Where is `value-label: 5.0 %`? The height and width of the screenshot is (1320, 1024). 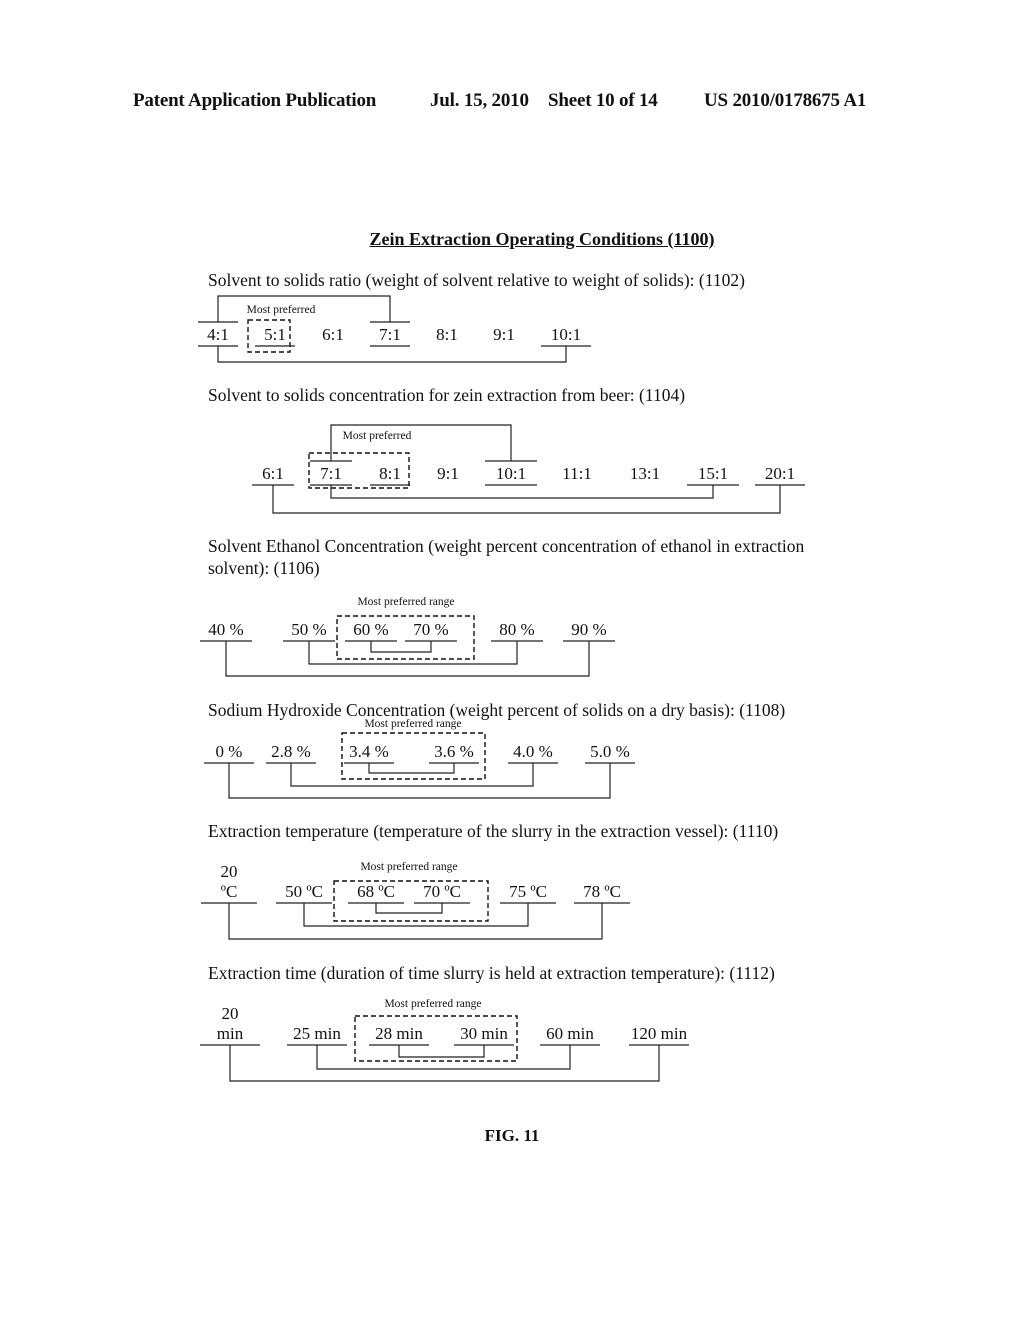 value-label: 5.0 % is located at coordinates (610, 751).